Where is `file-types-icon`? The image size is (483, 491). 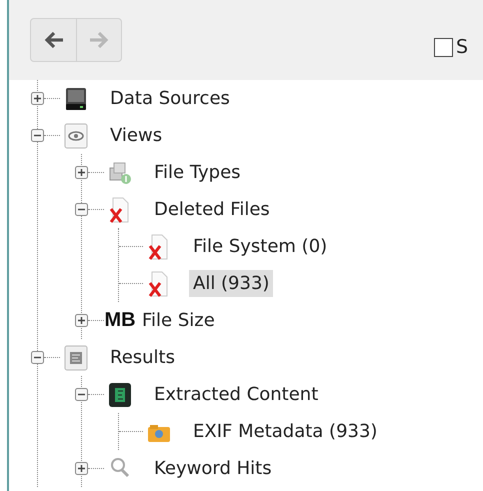
file-types-icon is located at coordinates (120, 173).